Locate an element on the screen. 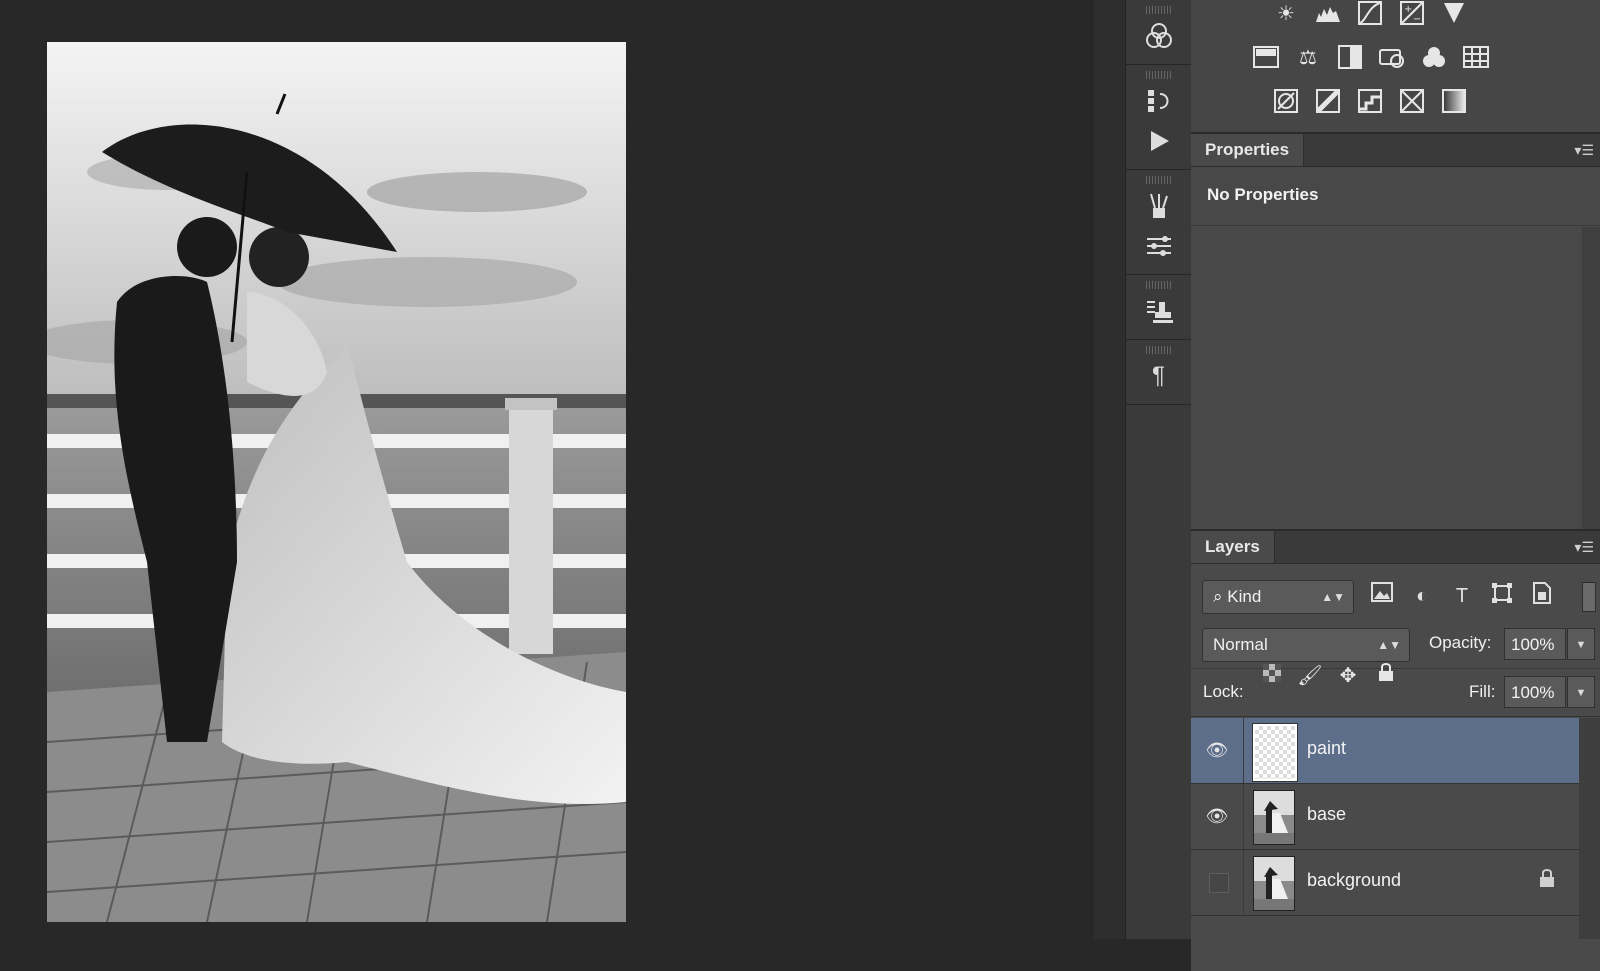 The height and width of the screenshot is (971, 1600). blend-mode-value: Normal is located at coordinates (1240, 644).